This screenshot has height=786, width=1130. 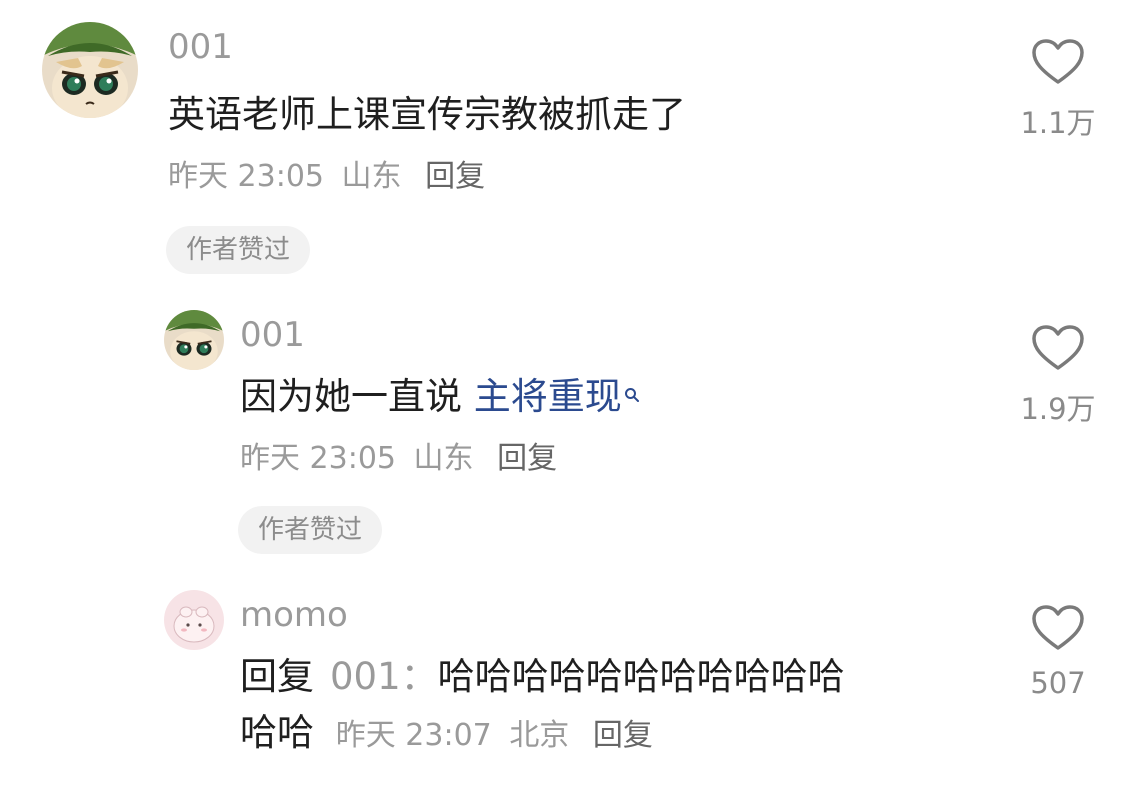 What do you see at coordinates (1058, 90) in the screenshot?
I see `like-button: 1.1万` at bounding box center [1058, 90].